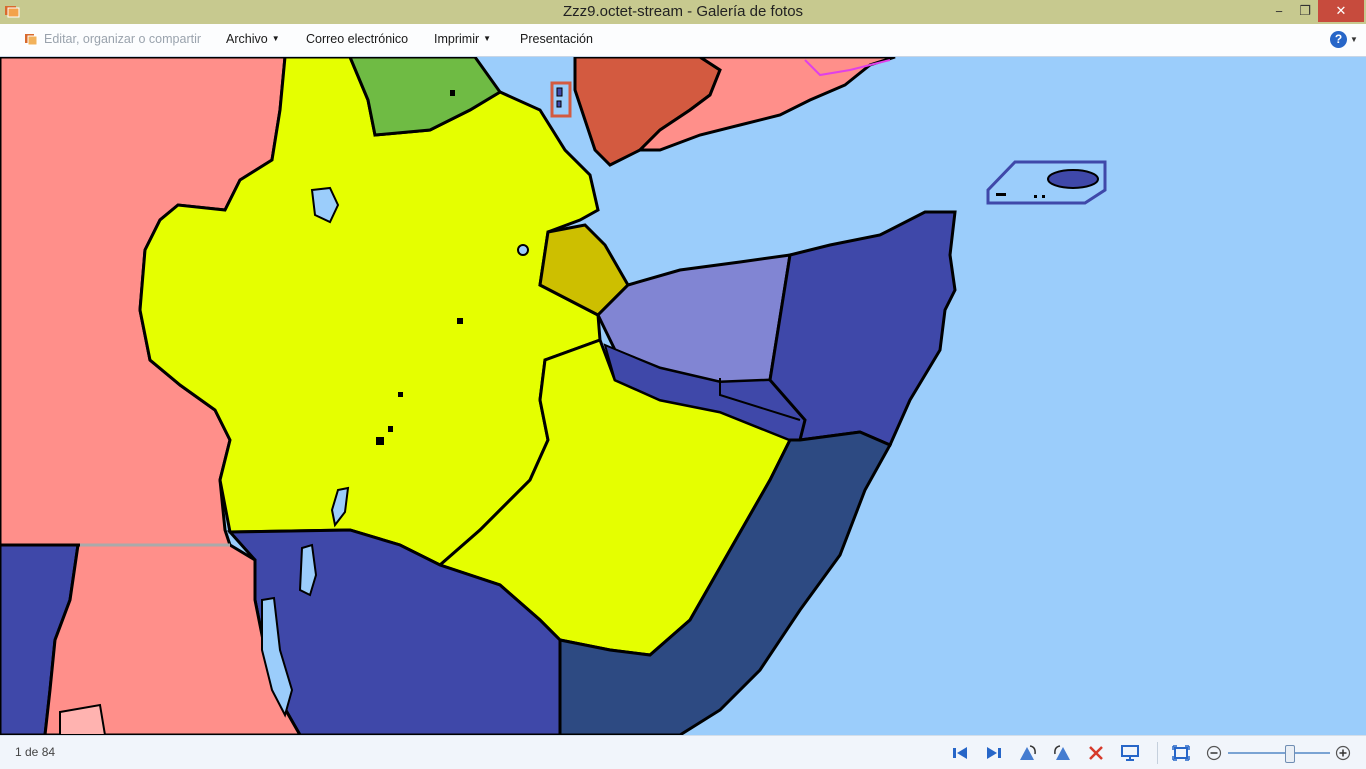 The height and width of the screenshot is (769, 1366). Describe the element at coordinates (457, 39) in the screenshot. I see `print-menu-label: Imprimir` at that location.